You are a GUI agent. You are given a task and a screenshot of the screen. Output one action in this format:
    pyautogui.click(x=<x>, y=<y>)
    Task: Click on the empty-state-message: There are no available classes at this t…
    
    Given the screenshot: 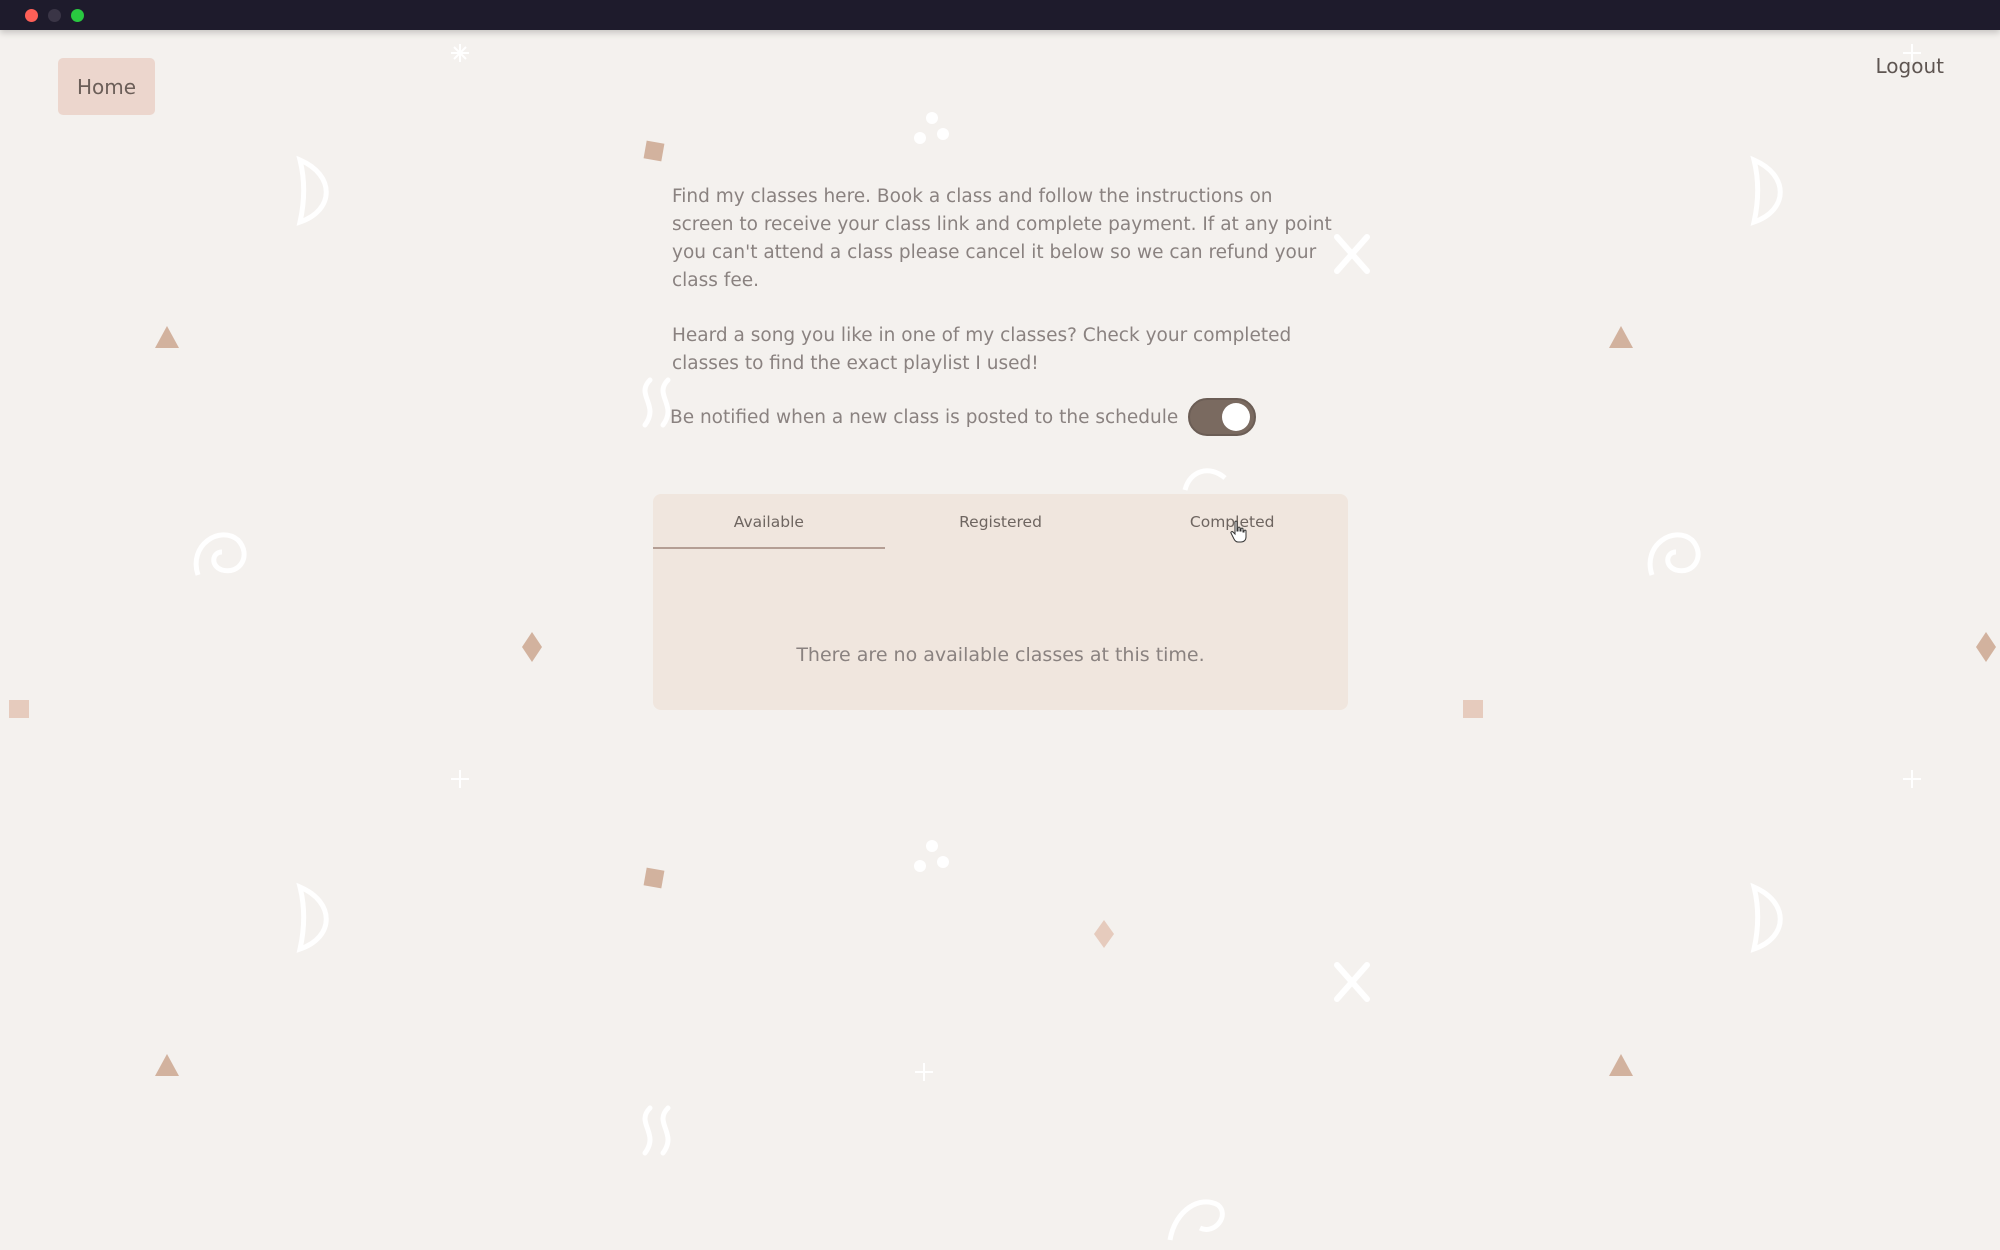 What is the action you would take?
    pyautogui.click(x=1000, y=655)
    